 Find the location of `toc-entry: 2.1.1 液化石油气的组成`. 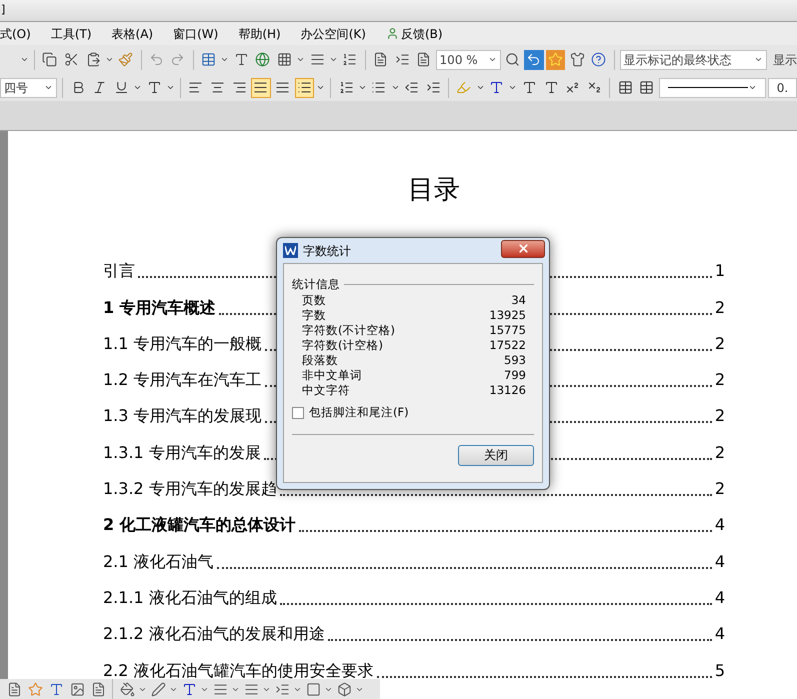

toc-entry: 2.1.1 液化石油气的组成 is located at coordinates (190, 598).